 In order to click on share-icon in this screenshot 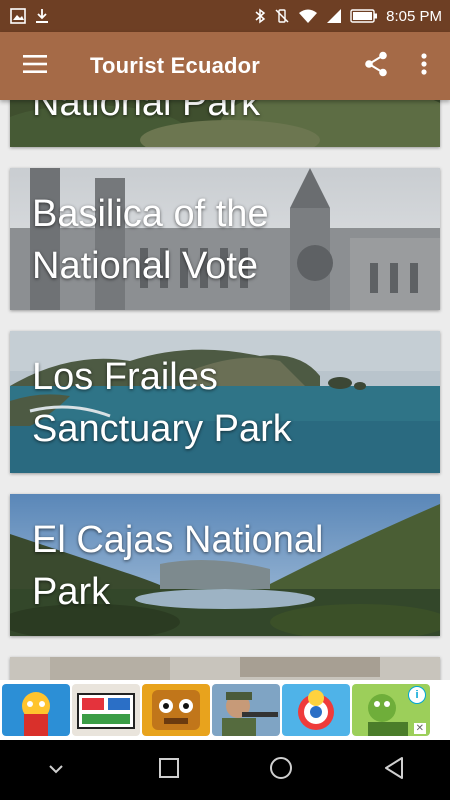, I will do `click(376, 66)`.